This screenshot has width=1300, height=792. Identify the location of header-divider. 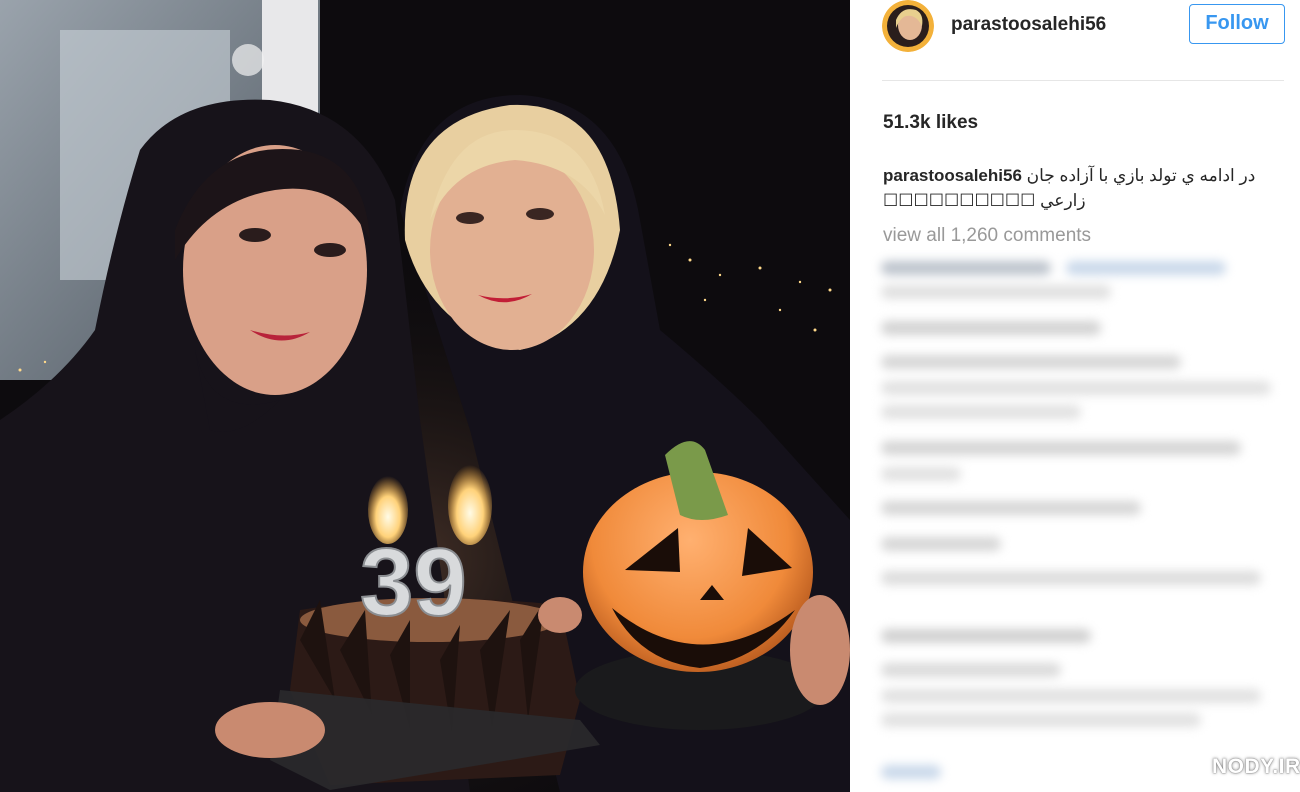
(1083, 80).